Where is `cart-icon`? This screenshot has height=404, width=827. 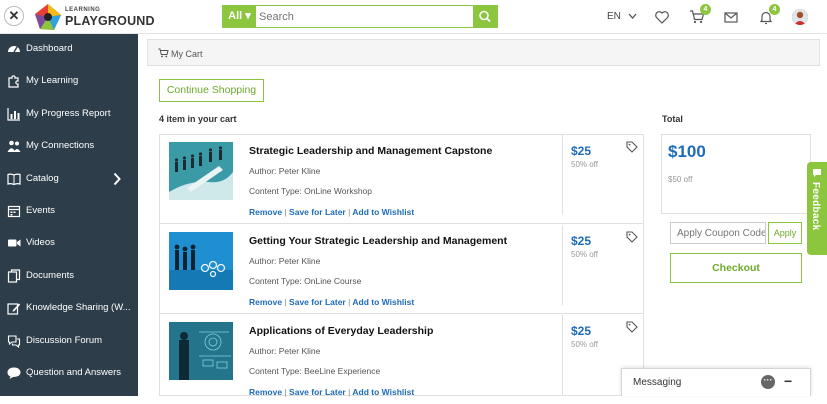
cart-icon is located at coordinates (163, 53).